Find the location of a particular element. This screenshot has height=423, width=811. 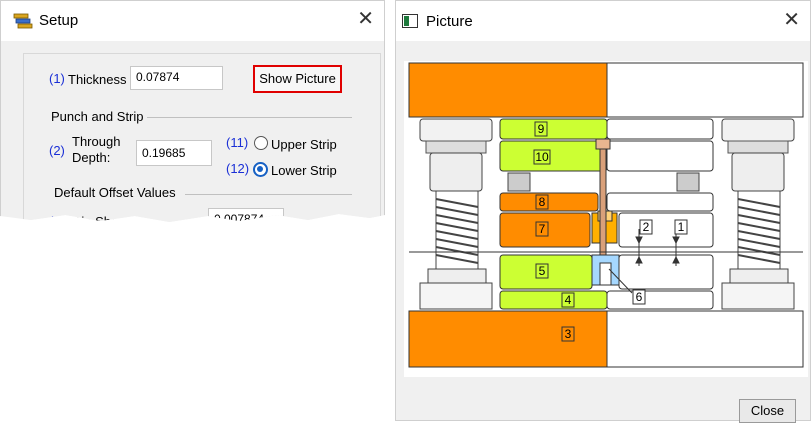

setup-close-icon: ✕ is located at coordinates (365, 19).